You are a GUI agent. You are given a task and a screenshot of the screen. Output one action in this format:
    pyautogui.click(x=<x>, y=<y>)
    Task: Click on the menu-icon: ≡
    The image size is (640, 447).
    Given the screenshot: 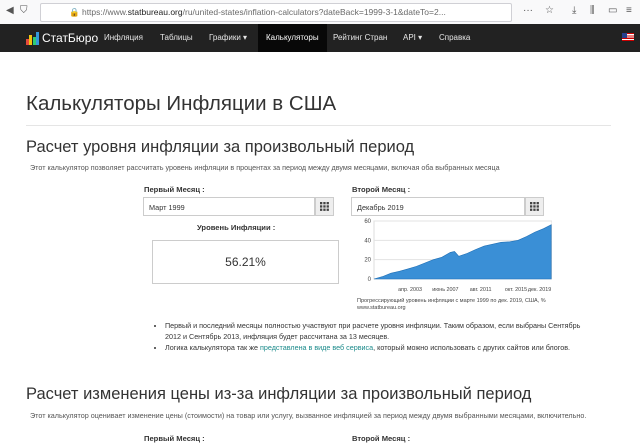 What is the action you would take?
    pyautogui.click(x=629, y=10)
    